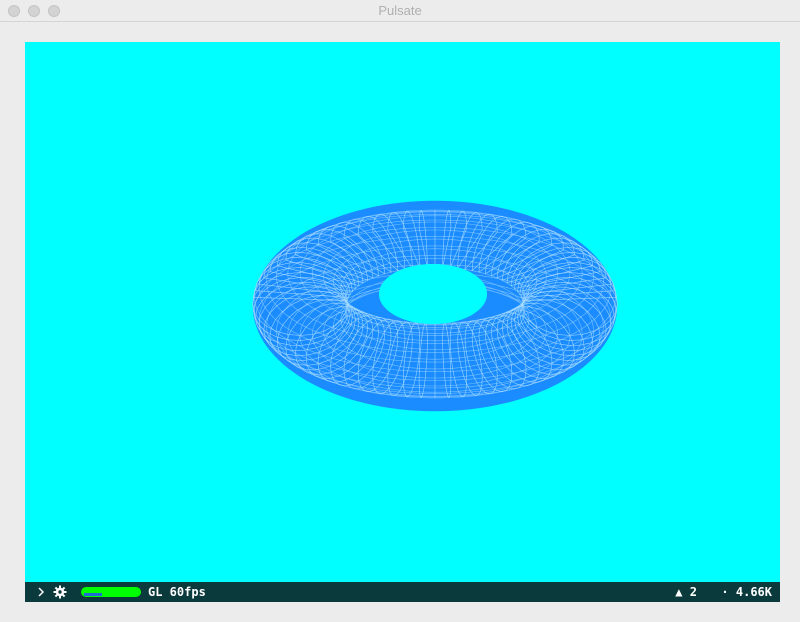 The image size is (800, 622). What do you see at coordinates (753, 592) in the screenshot?
I see `point-count: 4.66K` at bounding box center [753, 592].